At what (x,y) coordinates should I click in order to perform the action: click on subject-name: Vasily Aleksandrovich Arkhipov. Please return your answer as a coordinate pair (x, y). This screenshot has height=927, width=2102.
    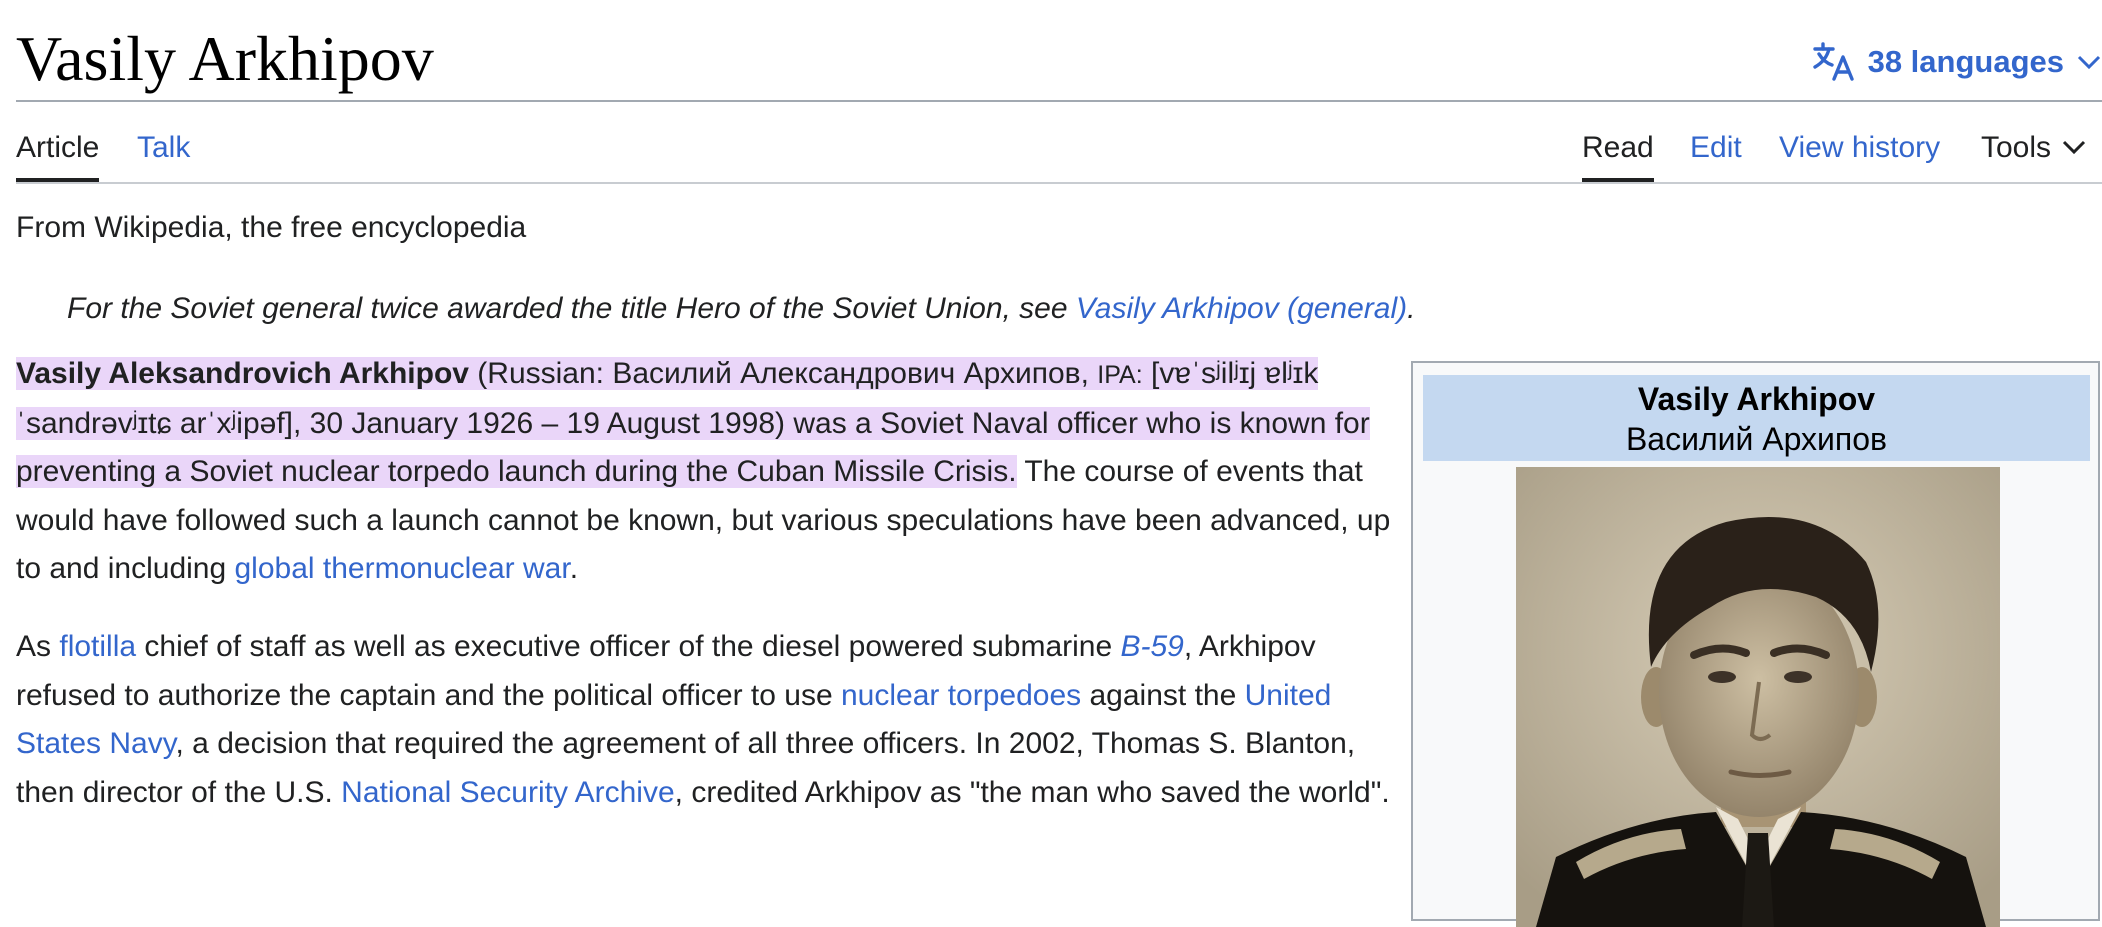
    Looking at the image, I should click on (242, 373).